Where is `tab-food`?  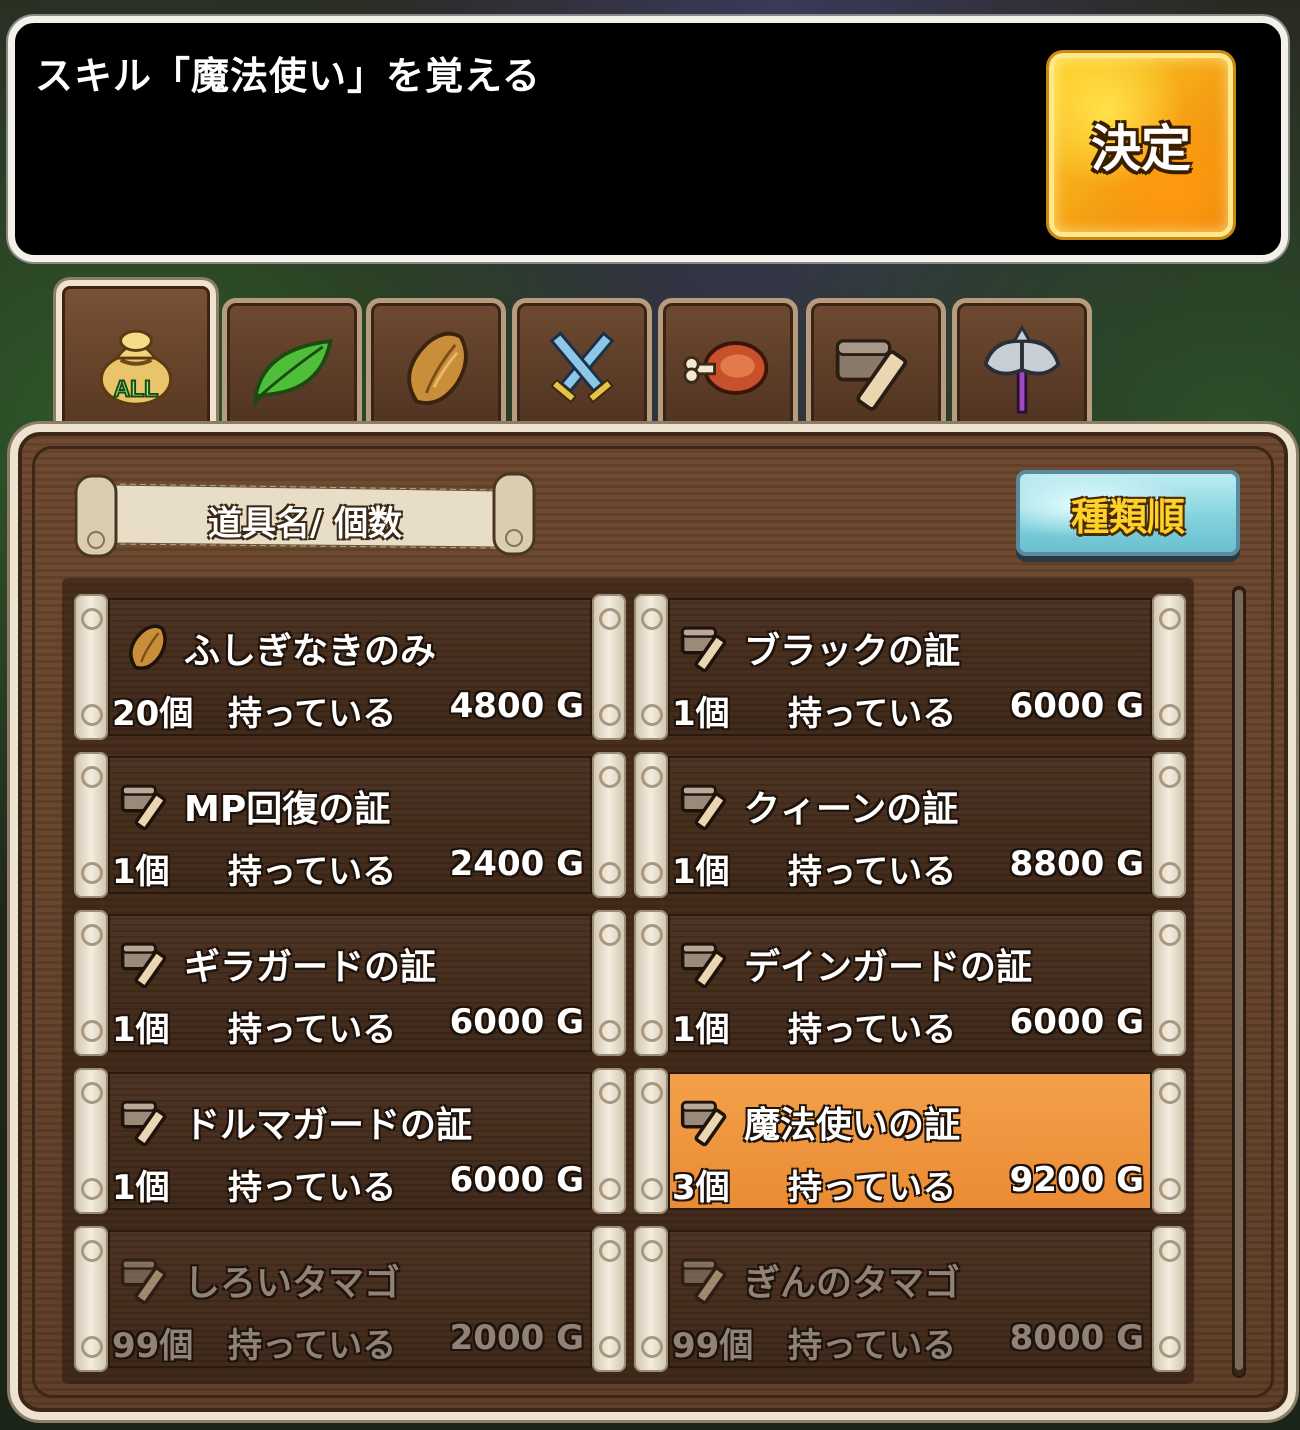
tab-food is located at coordinates (728, 368).